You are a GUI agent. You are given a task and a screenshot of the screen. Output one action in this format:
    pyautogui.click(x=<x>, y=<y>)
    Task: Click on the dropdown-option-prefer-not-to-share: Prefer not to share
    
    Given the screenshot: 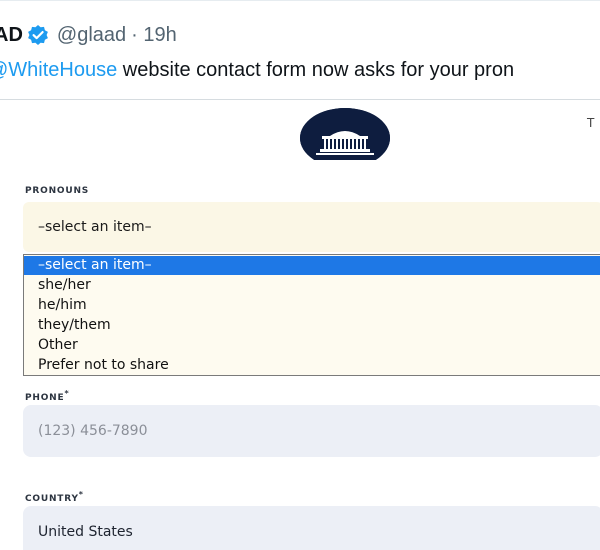 What is the action you would take?
    pyautogui.click(x=312, y=365)
    